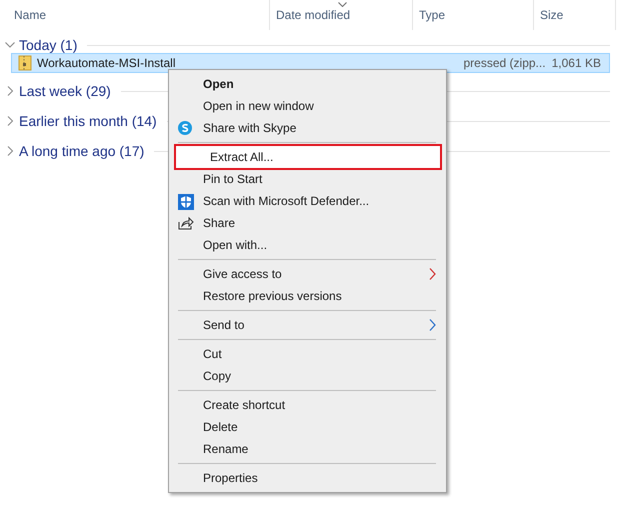  What do you see at coordinates (307, 449) in the screenshot?
I see `menu-item: Rename` at bounding box center [307, 449].